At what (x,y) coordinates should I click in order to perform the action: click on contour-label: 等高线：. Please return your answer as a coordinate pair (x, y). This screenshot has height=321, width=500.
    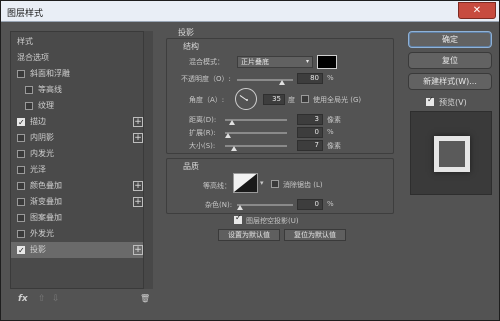
    Looking at the image, I should click on (217, 186).